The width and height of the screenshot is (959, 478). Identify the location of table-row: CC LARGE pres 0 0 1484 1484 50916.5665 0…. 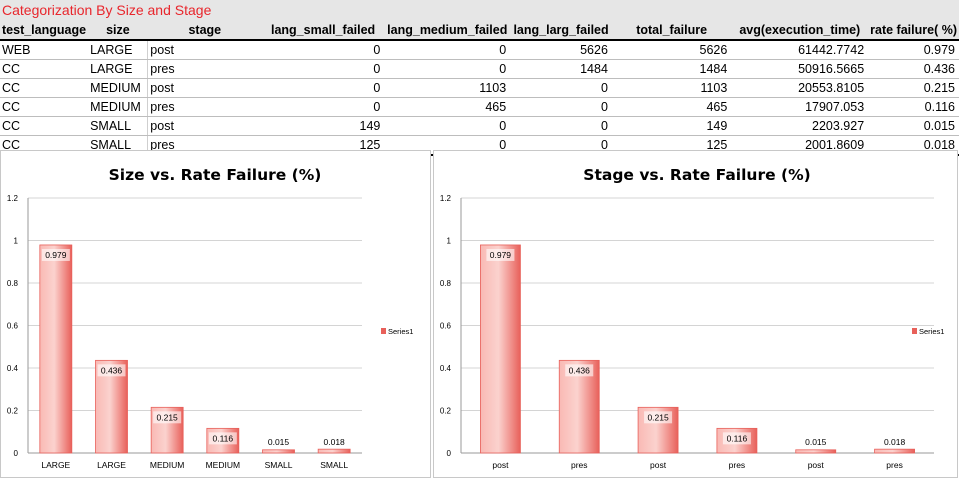
(479, 69).